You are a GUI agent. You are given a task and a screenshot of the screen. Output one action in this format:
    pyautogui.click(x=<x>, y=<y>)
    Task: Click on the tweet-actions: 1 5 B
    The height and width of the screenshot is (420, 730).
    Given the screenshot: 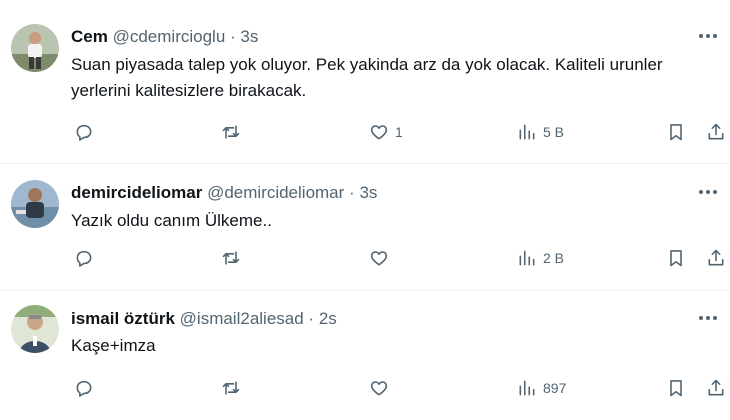 What is the action you would take?
    pyautogui.click(x=365, y=132)
    